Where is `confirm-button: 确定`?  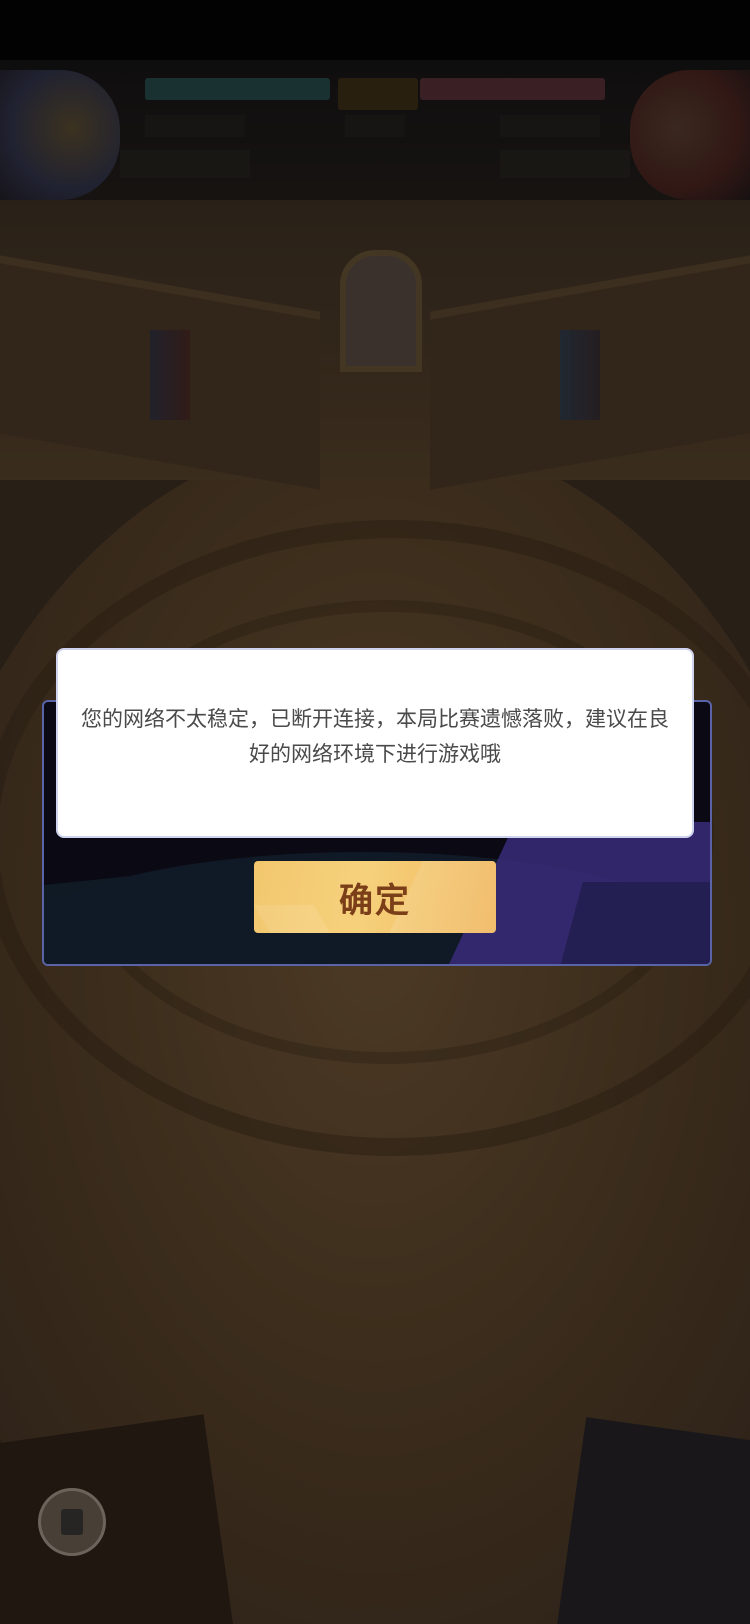
confirm-button: 确定 is located at coordinates (375, 897).